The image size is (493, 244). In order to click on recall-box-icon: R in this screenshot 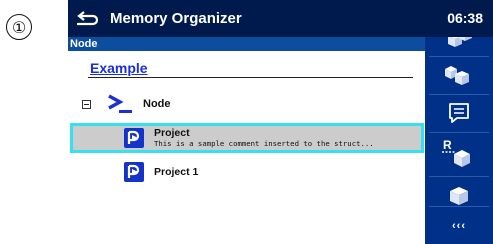, I will do `click(456, 152)`.